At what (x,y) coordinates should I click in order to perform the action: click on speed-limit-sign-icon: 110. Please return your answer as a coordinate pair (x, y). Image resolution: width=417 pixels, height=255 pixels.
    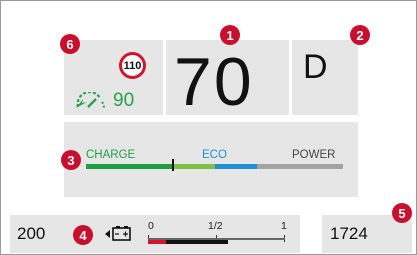
    Looking at the image, I should click on (132, 65).